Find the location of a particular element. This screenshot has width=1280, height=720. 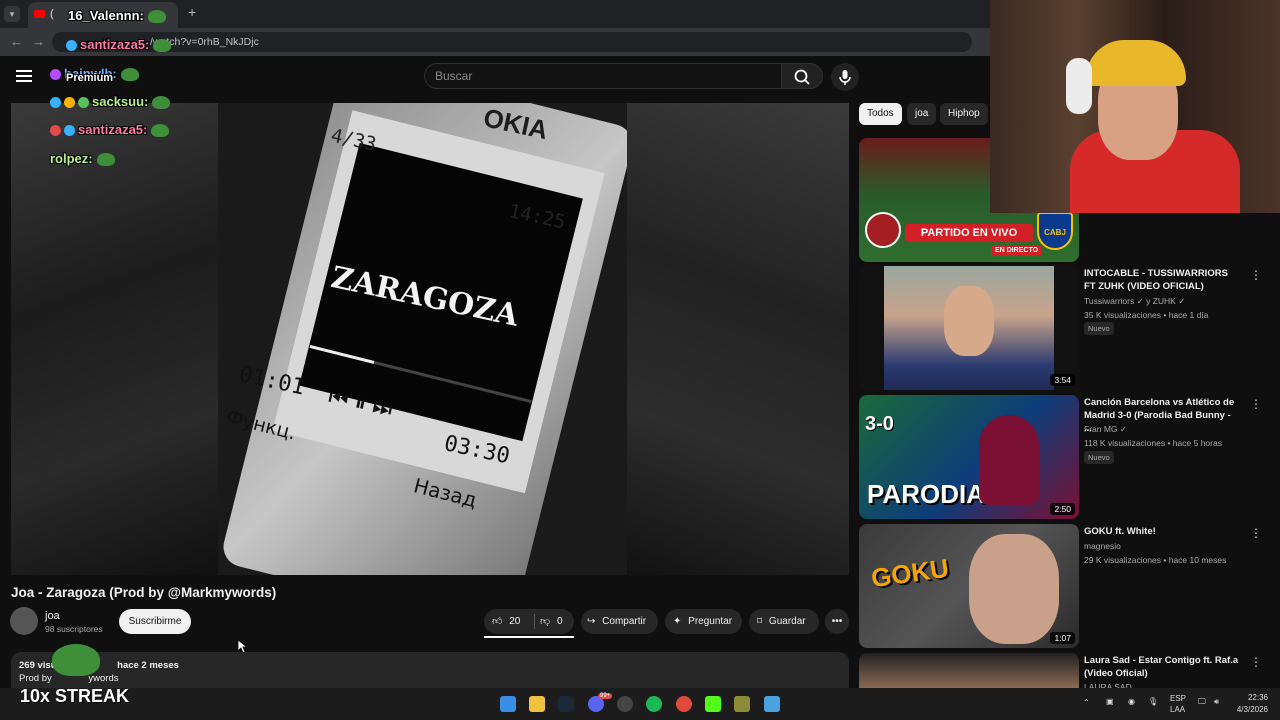

share-icon: ↪ is located at coordinates (591, 621).